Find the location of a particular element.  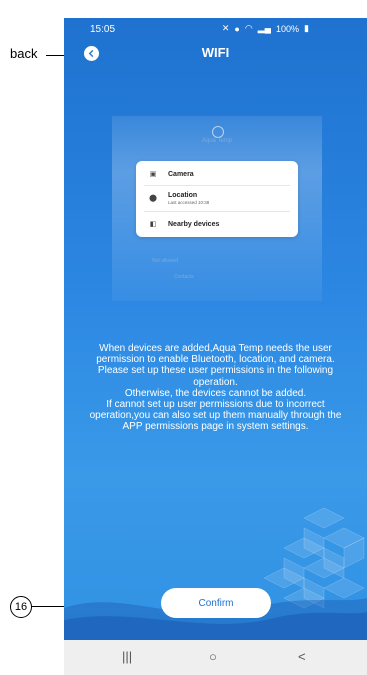

battery-icon: ▮ is located at coordinates (306, 28).